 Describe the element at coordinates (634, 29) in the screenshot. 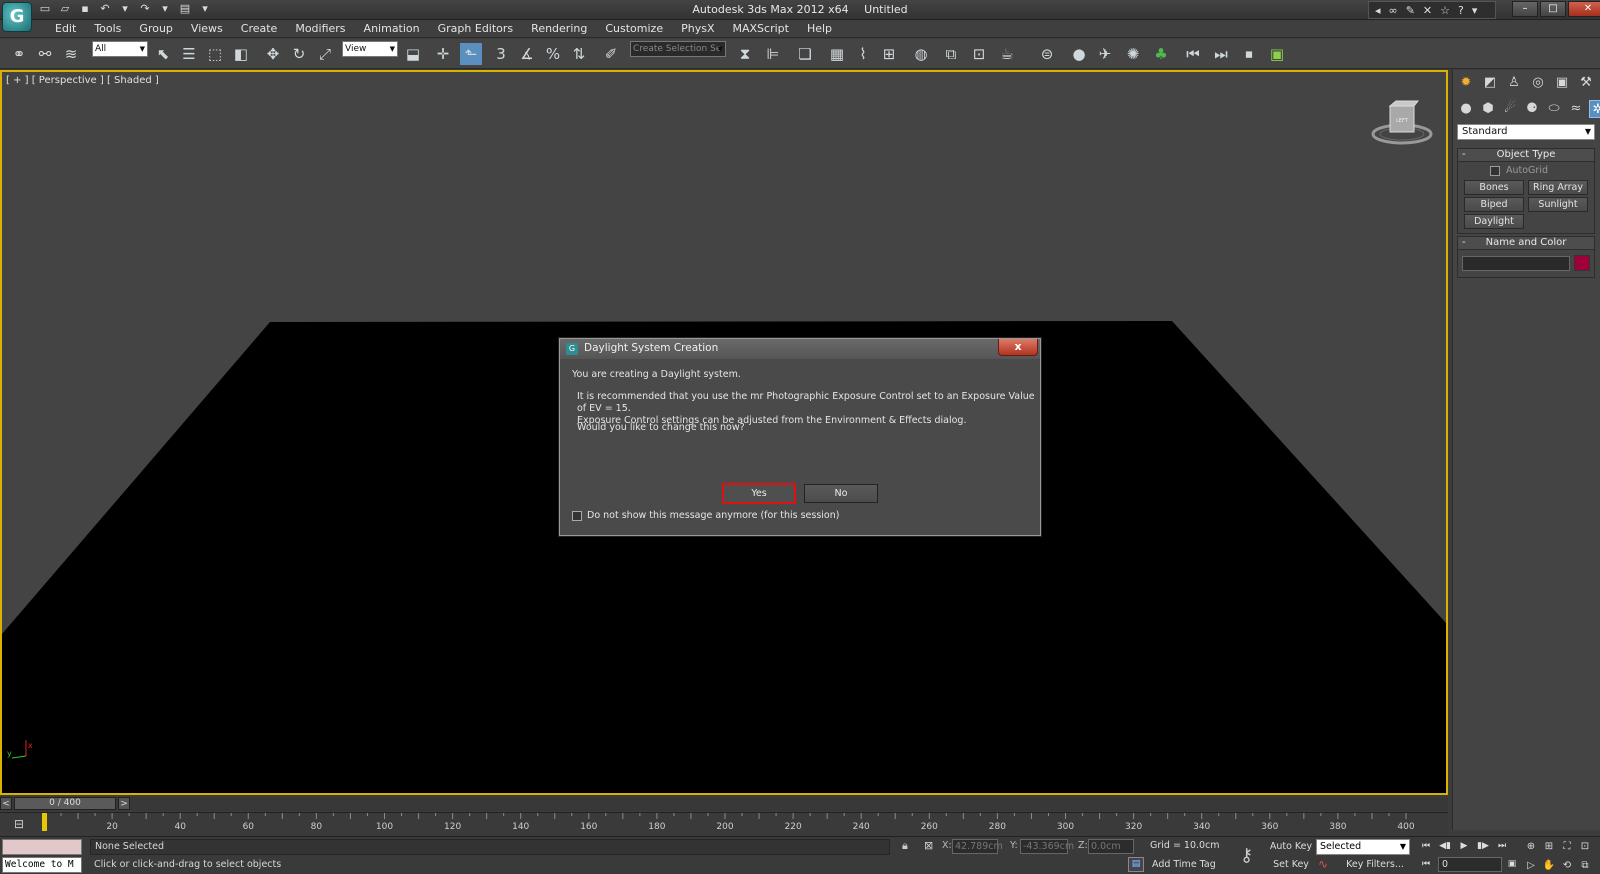

I see `menu-customize: Customize` at that location.